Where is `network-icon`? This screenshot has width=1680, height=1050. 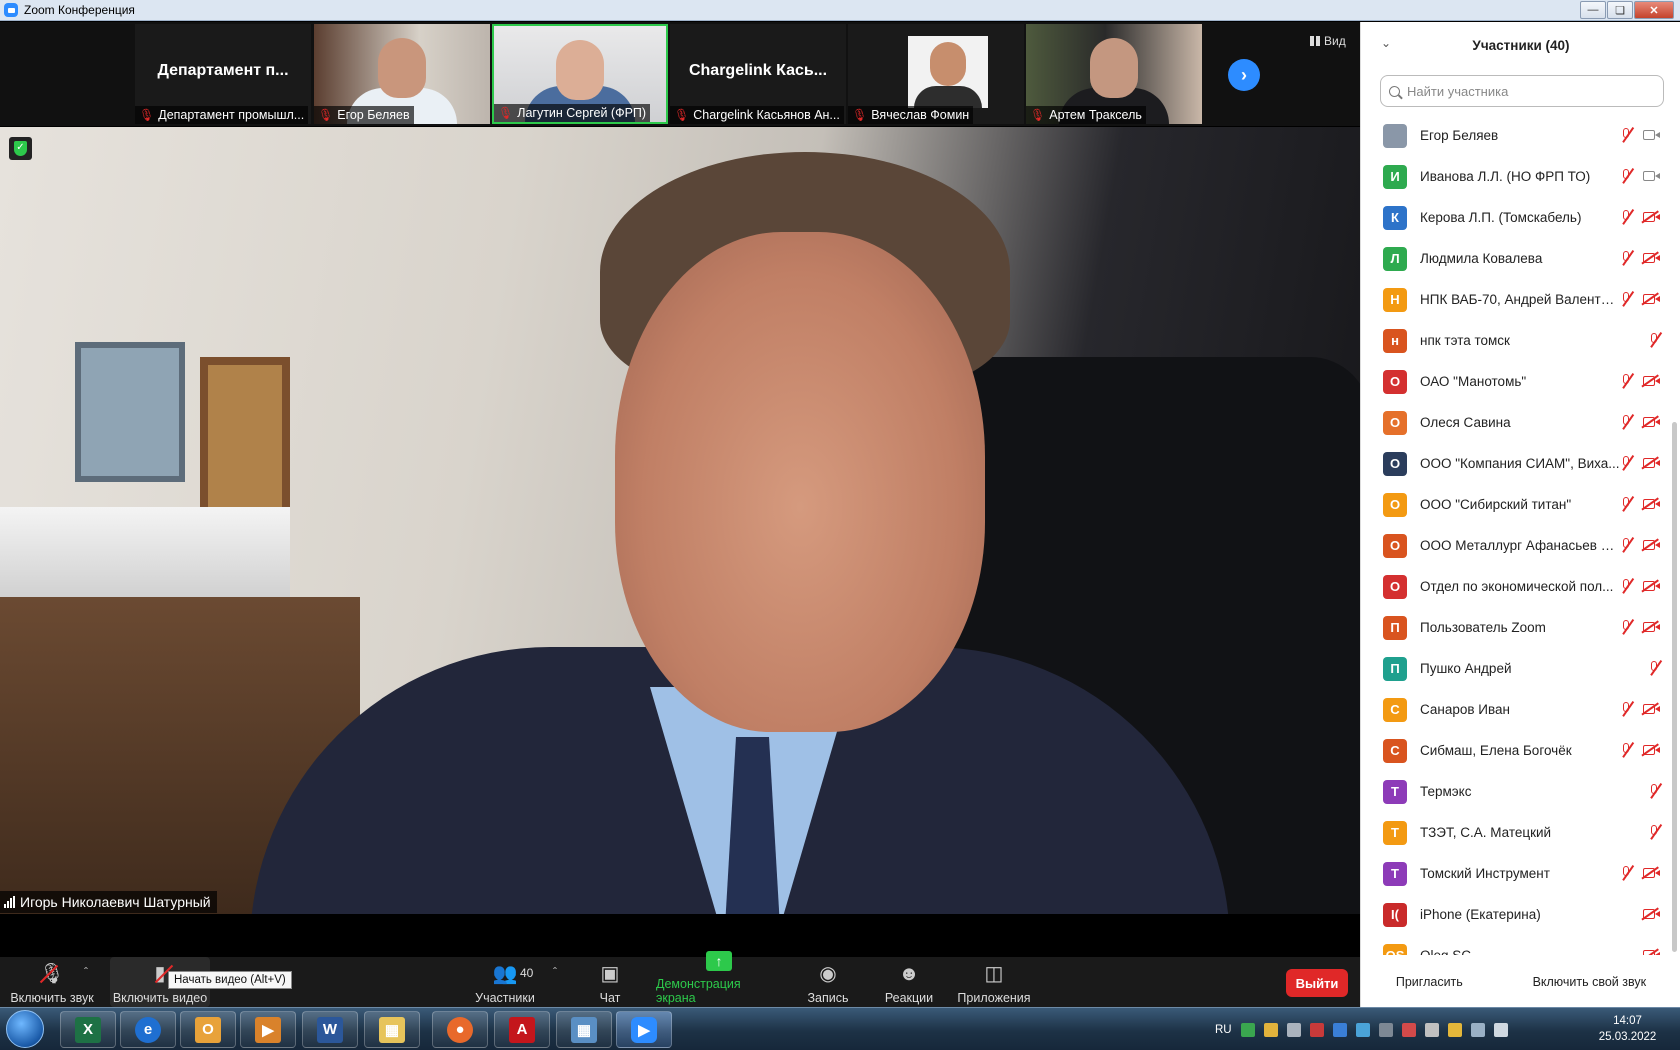
network-icon is located at coordinates (1477, 1029).